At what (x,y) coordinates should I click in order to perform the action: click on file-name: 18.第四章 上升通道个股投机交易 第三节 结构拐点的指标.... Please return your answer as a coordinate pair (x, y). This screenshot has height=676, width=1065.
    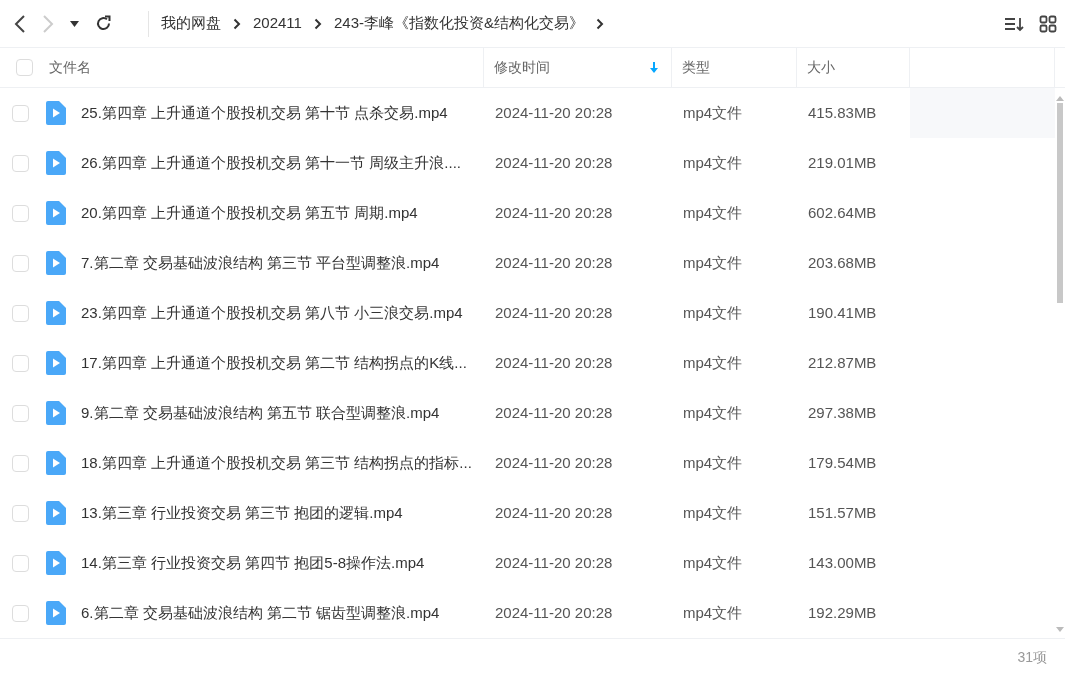
    Looking at the image, I should click on (276, 463).